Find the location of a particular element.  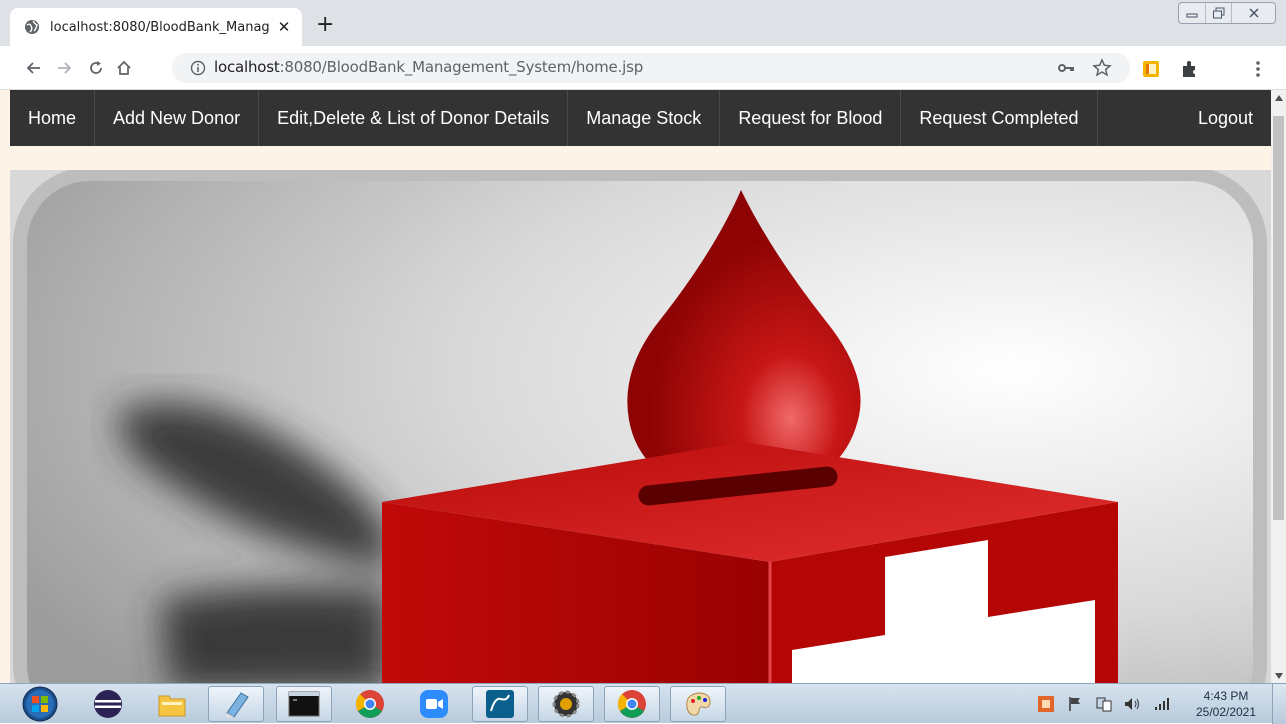

zoom-taskbar-button is located at coordinates (434, 704).